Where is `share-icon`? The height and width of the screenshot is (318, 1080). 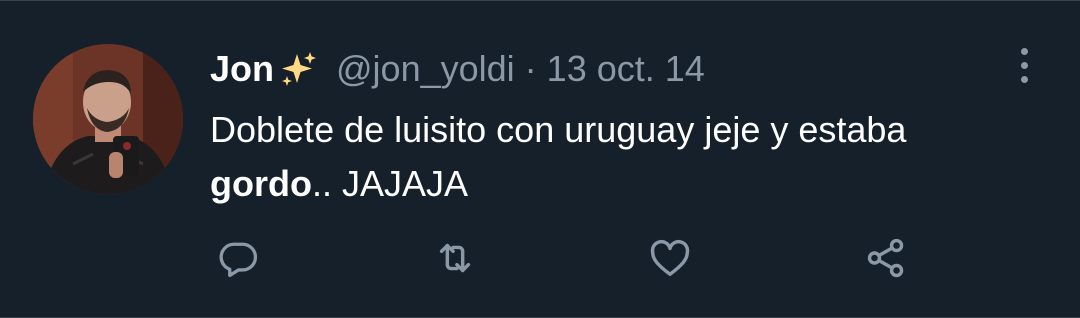
share-icon is located at coordinates (886, 258).